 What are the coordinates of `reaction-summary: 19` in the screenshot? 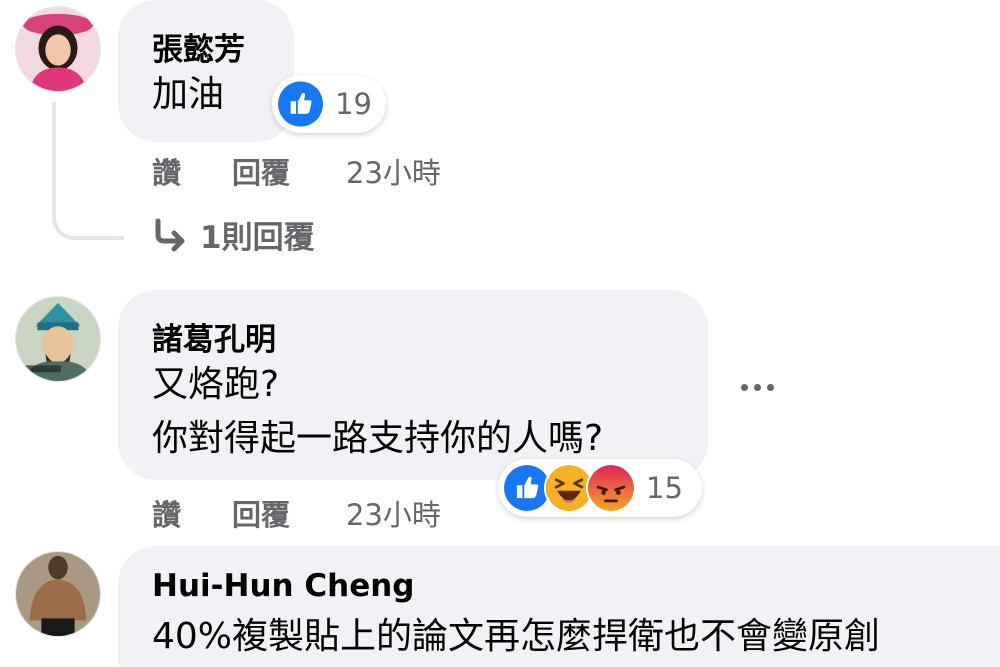 It's located at (329, 104).